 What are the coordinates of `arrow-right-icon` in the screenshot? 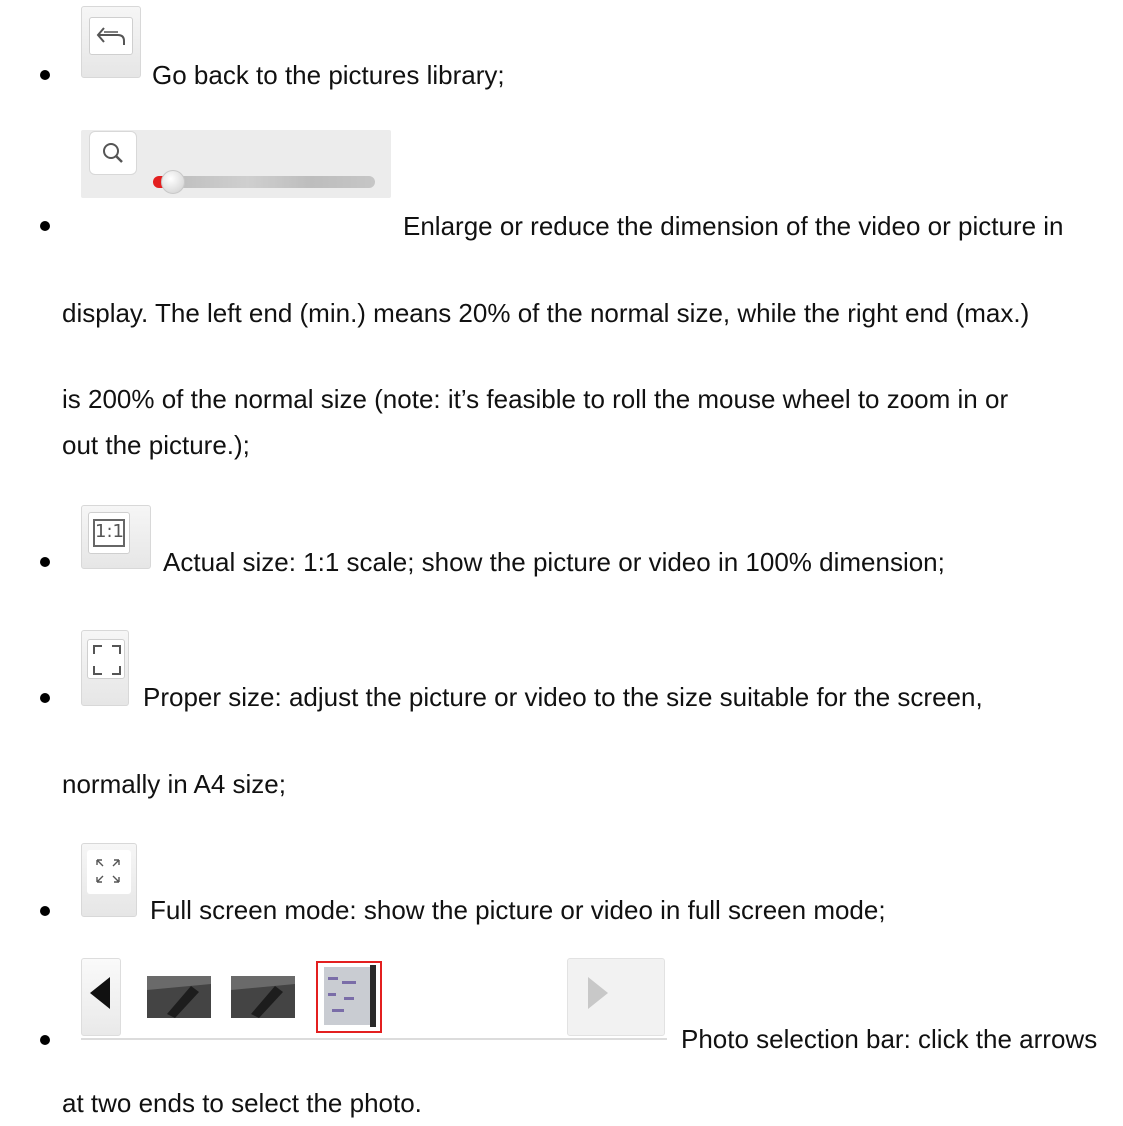 It's located at (598, 993).